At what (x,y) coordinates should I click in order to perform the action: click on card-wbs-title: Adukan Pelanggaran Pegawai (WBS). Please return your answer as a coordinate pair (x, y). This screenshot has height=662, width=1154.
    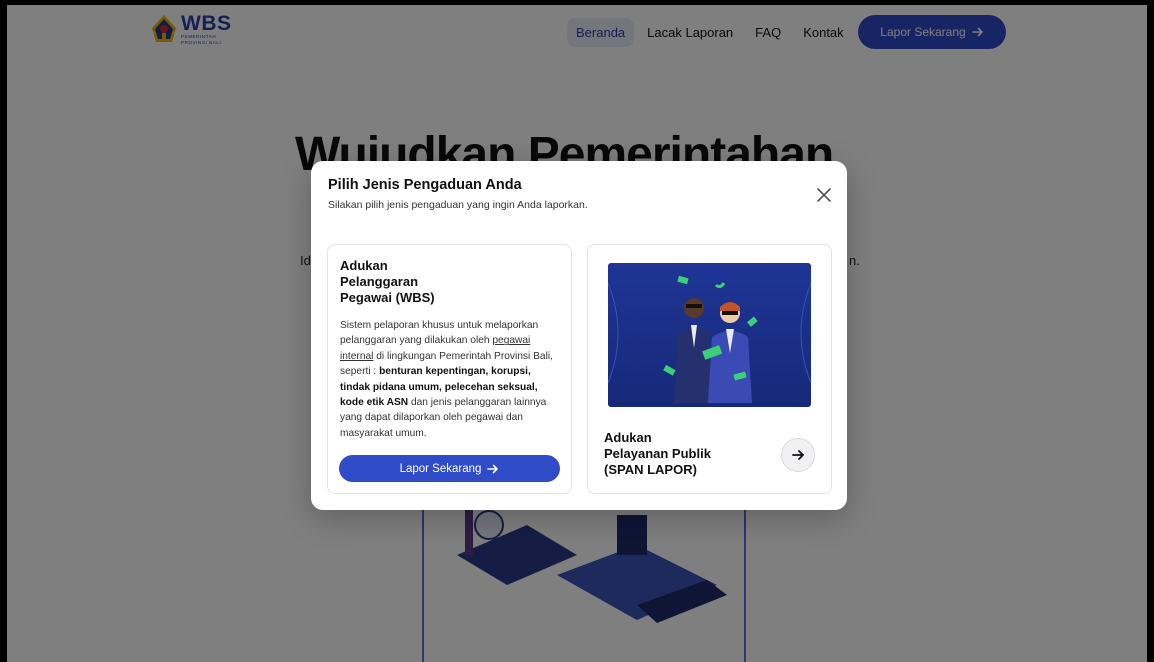
    Looking at the image, I should click on (415, 282).